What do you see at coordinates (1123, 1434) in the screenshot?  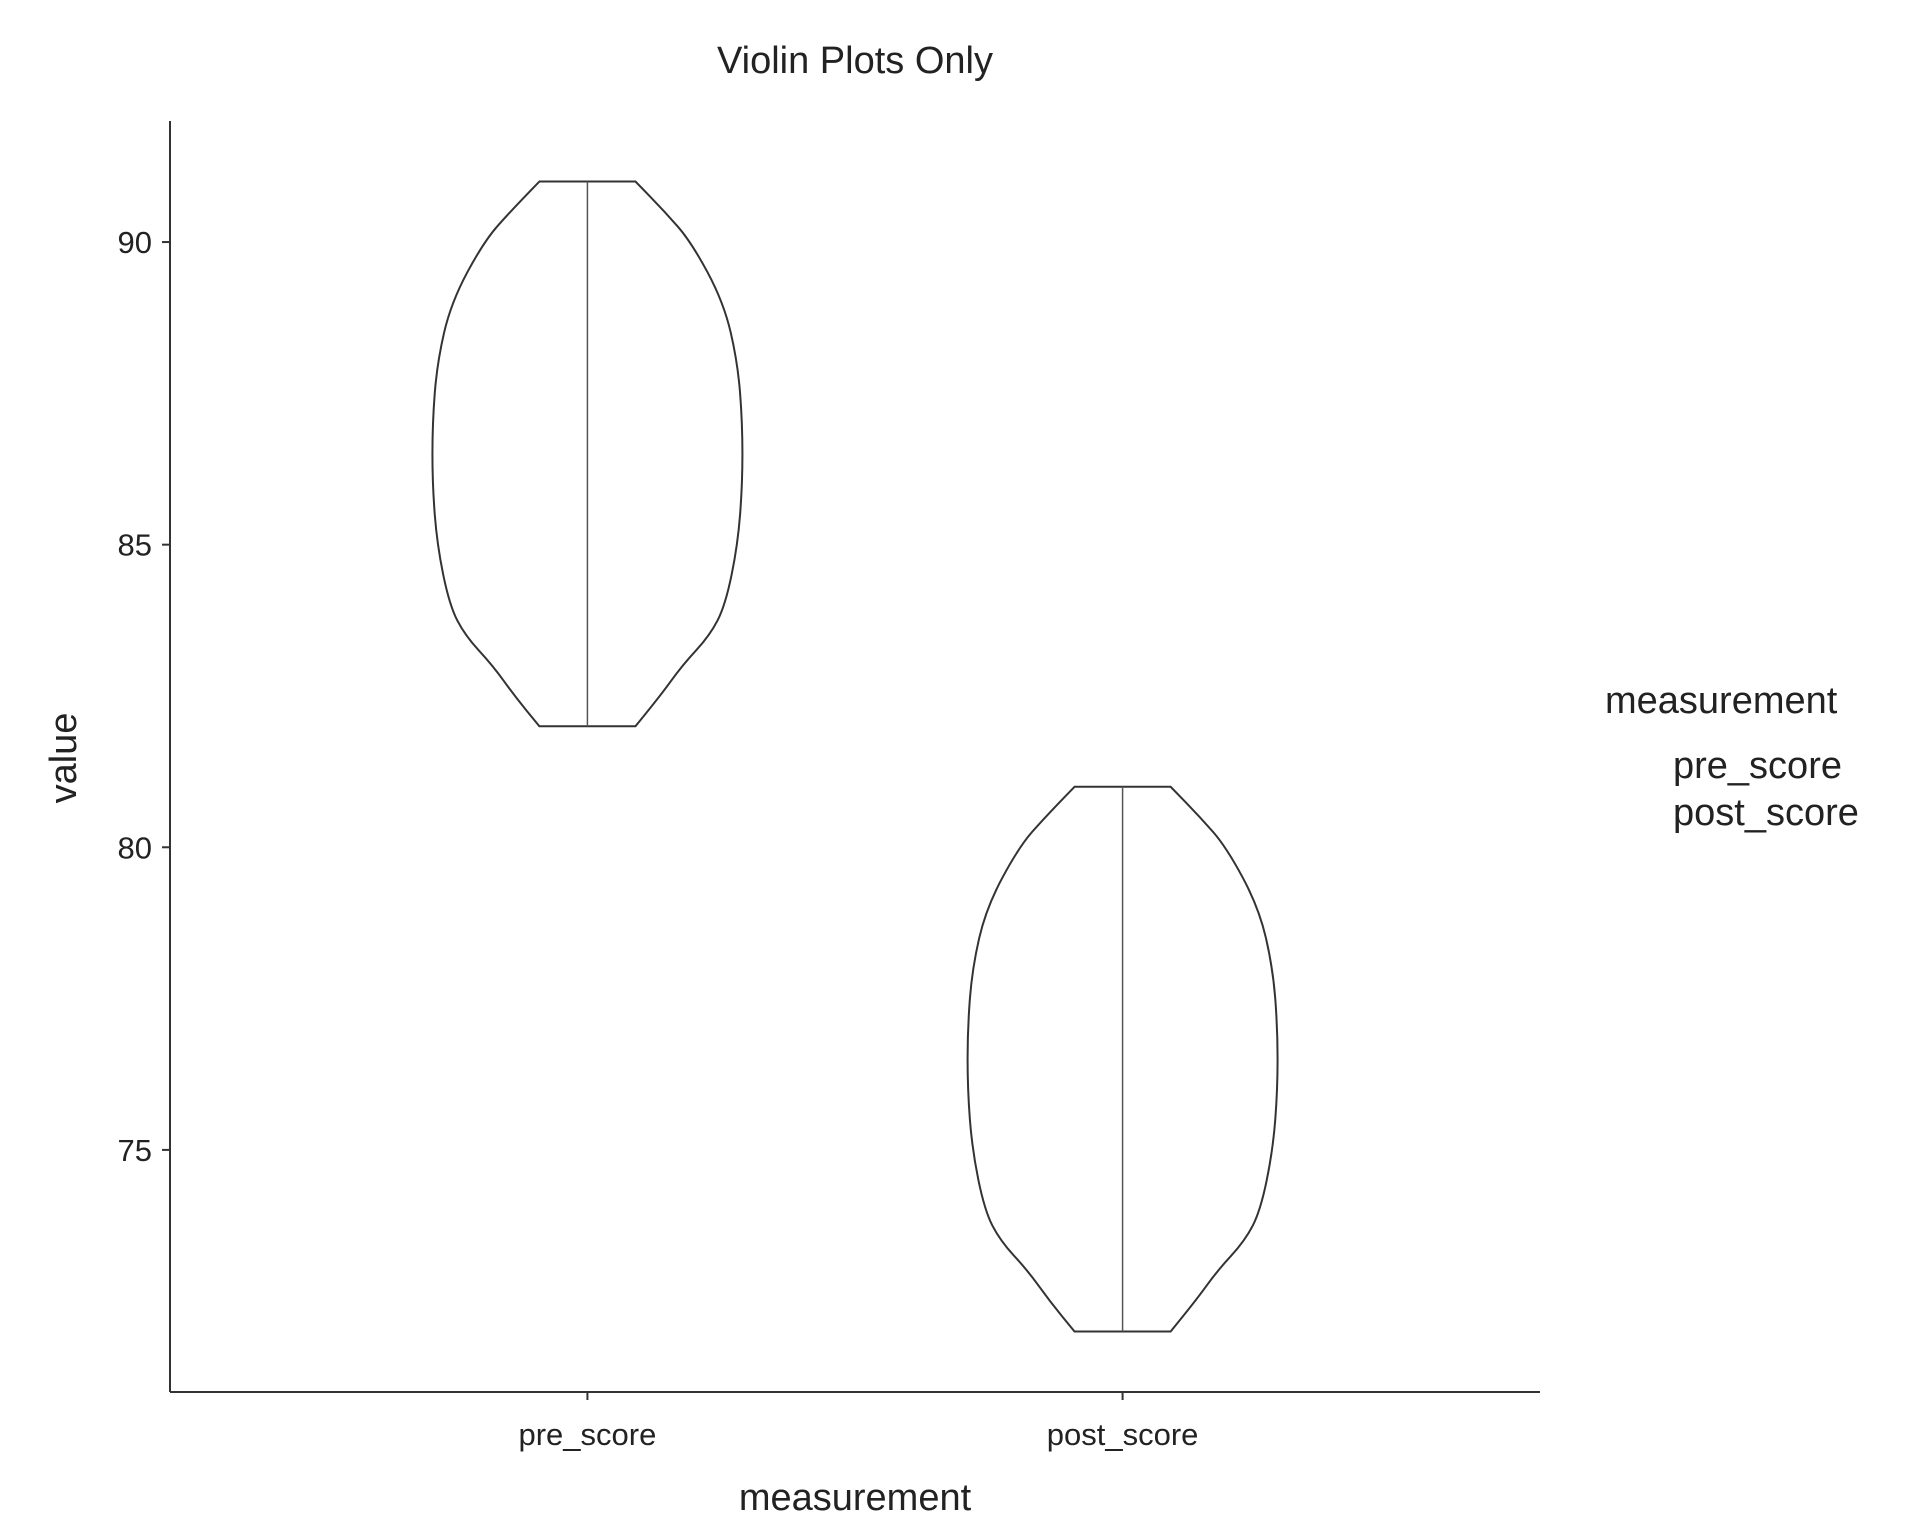 I see `x-tick-label: post_score` at bounding box center [1123, 1434].